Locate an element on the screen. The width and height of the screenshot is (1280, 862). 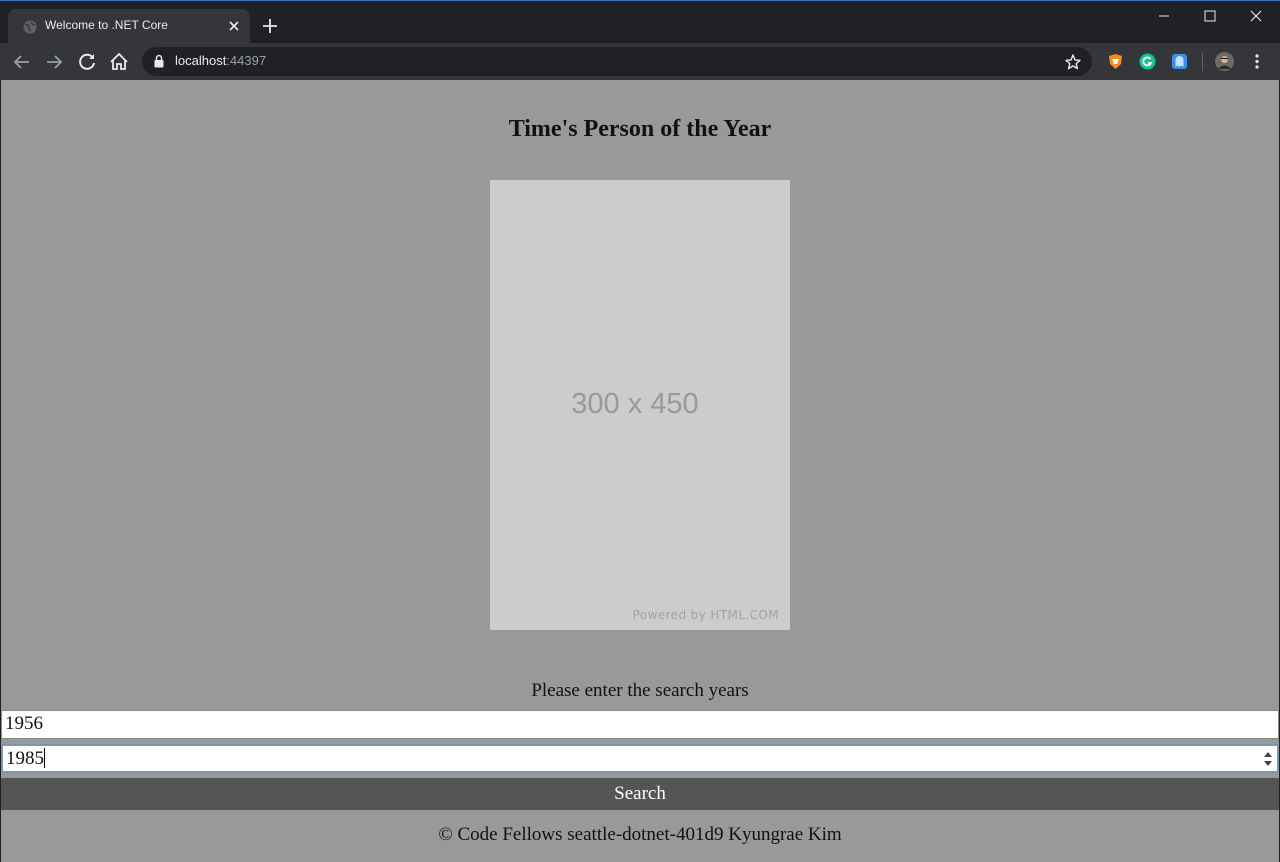
toolbar-separator is located at coordinates (1202, 62).